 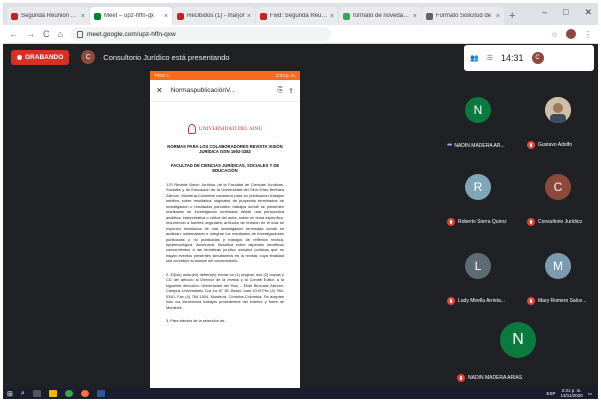 I want to click on system-tray: ESP 2:31 p. m. 13/11/2020 ▭, so click(x=572, y=393).